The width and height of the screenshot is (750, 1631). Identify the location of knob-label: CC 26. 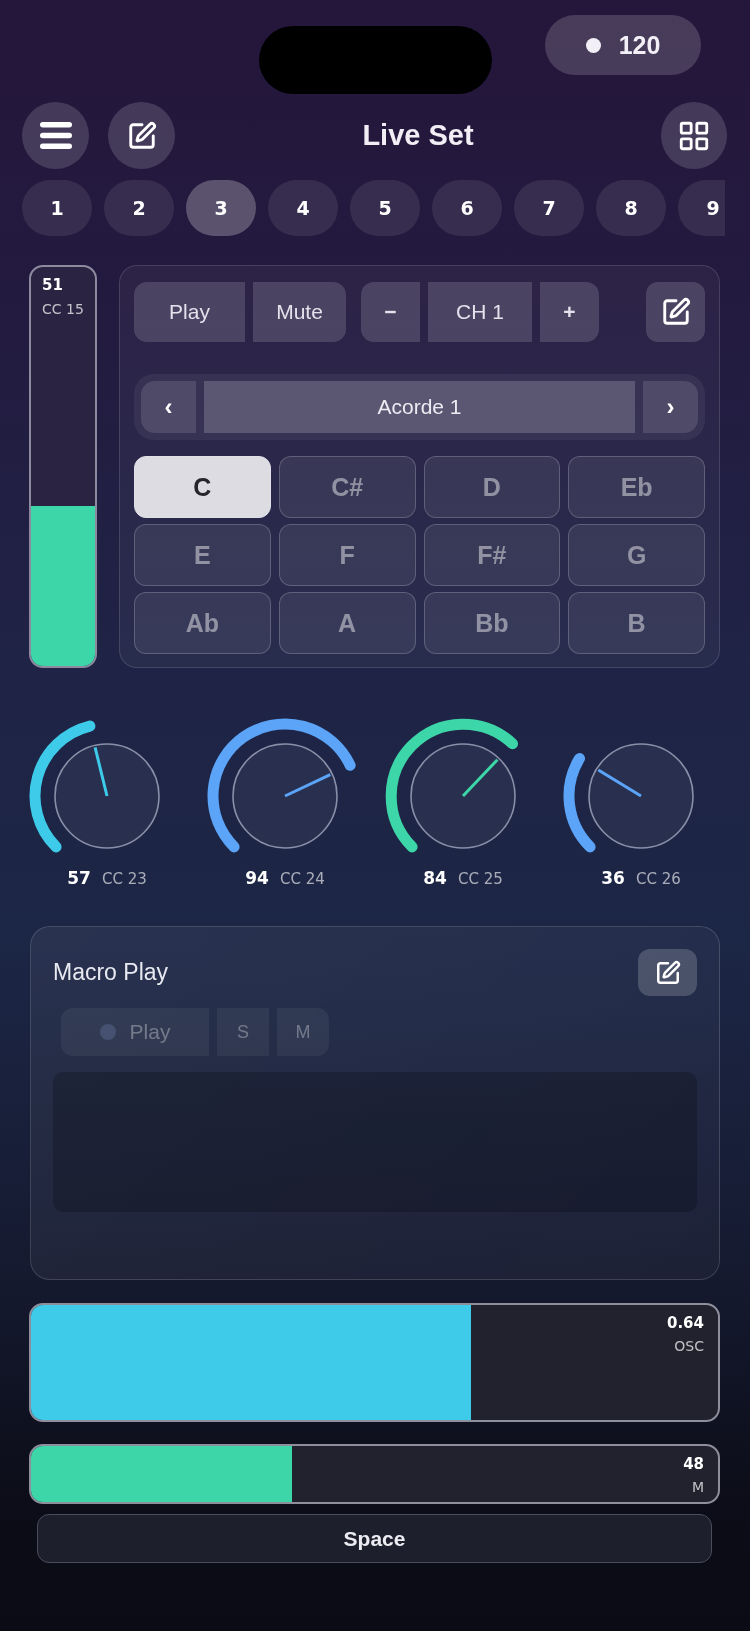
(658, 879).